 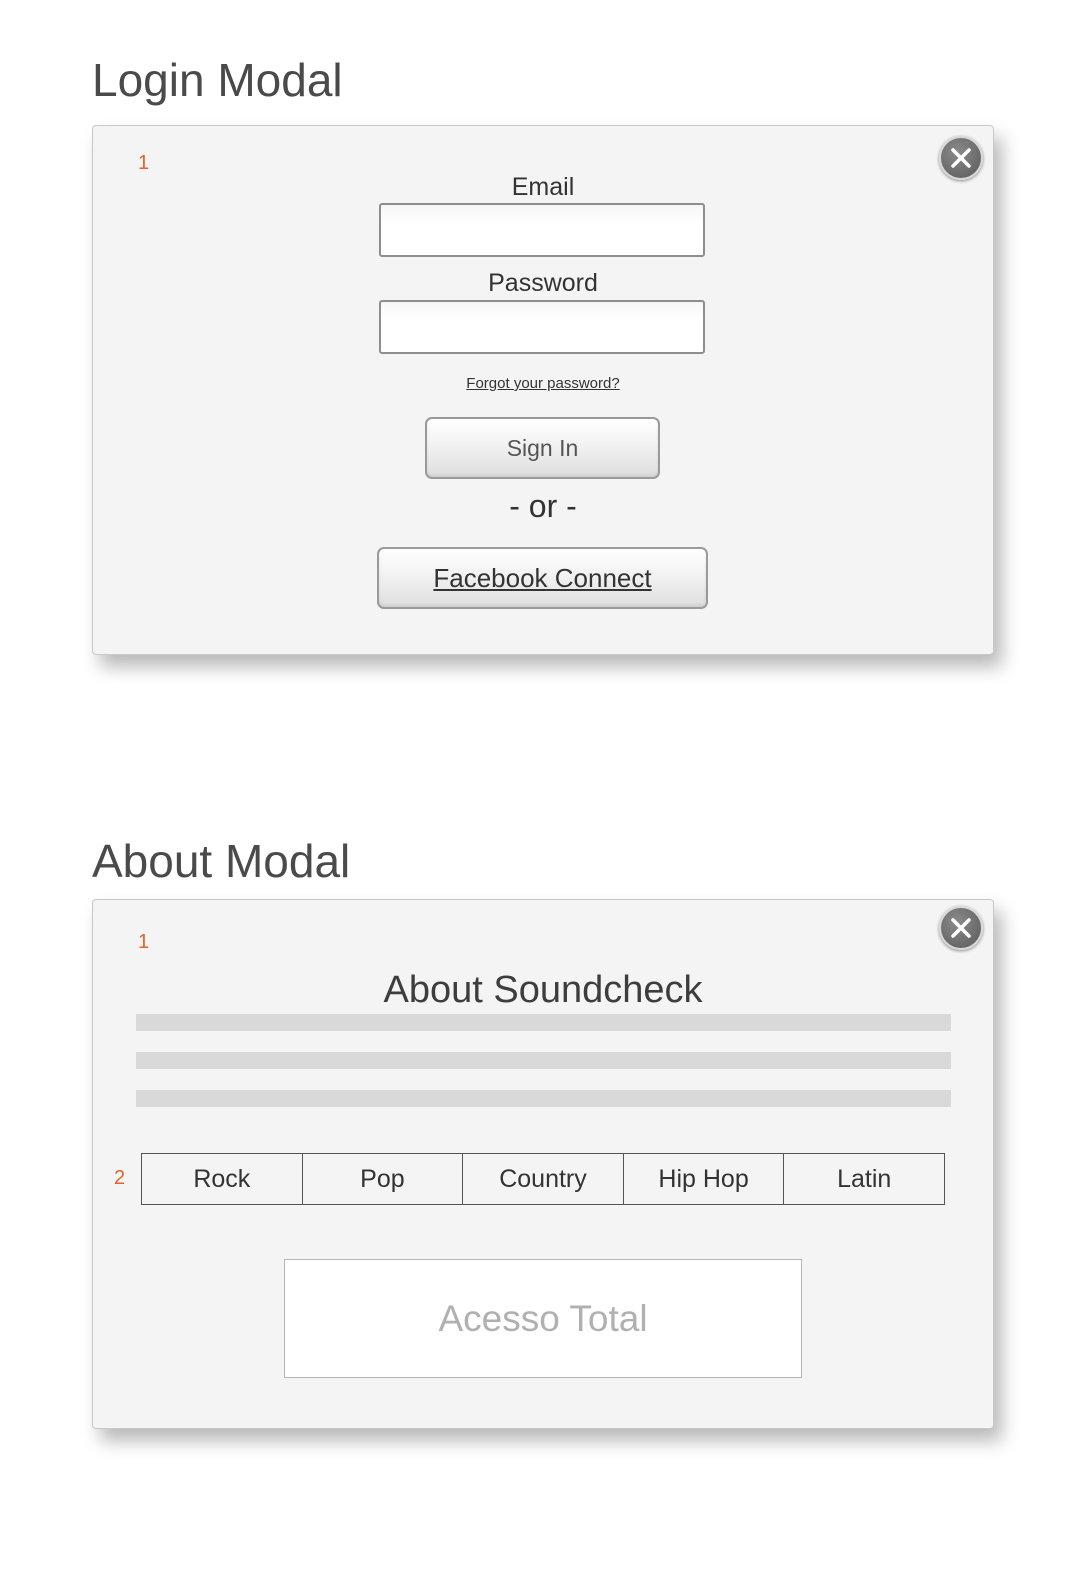 I want to click on sign-in-button: Sign In, so click(x=542, y=448).